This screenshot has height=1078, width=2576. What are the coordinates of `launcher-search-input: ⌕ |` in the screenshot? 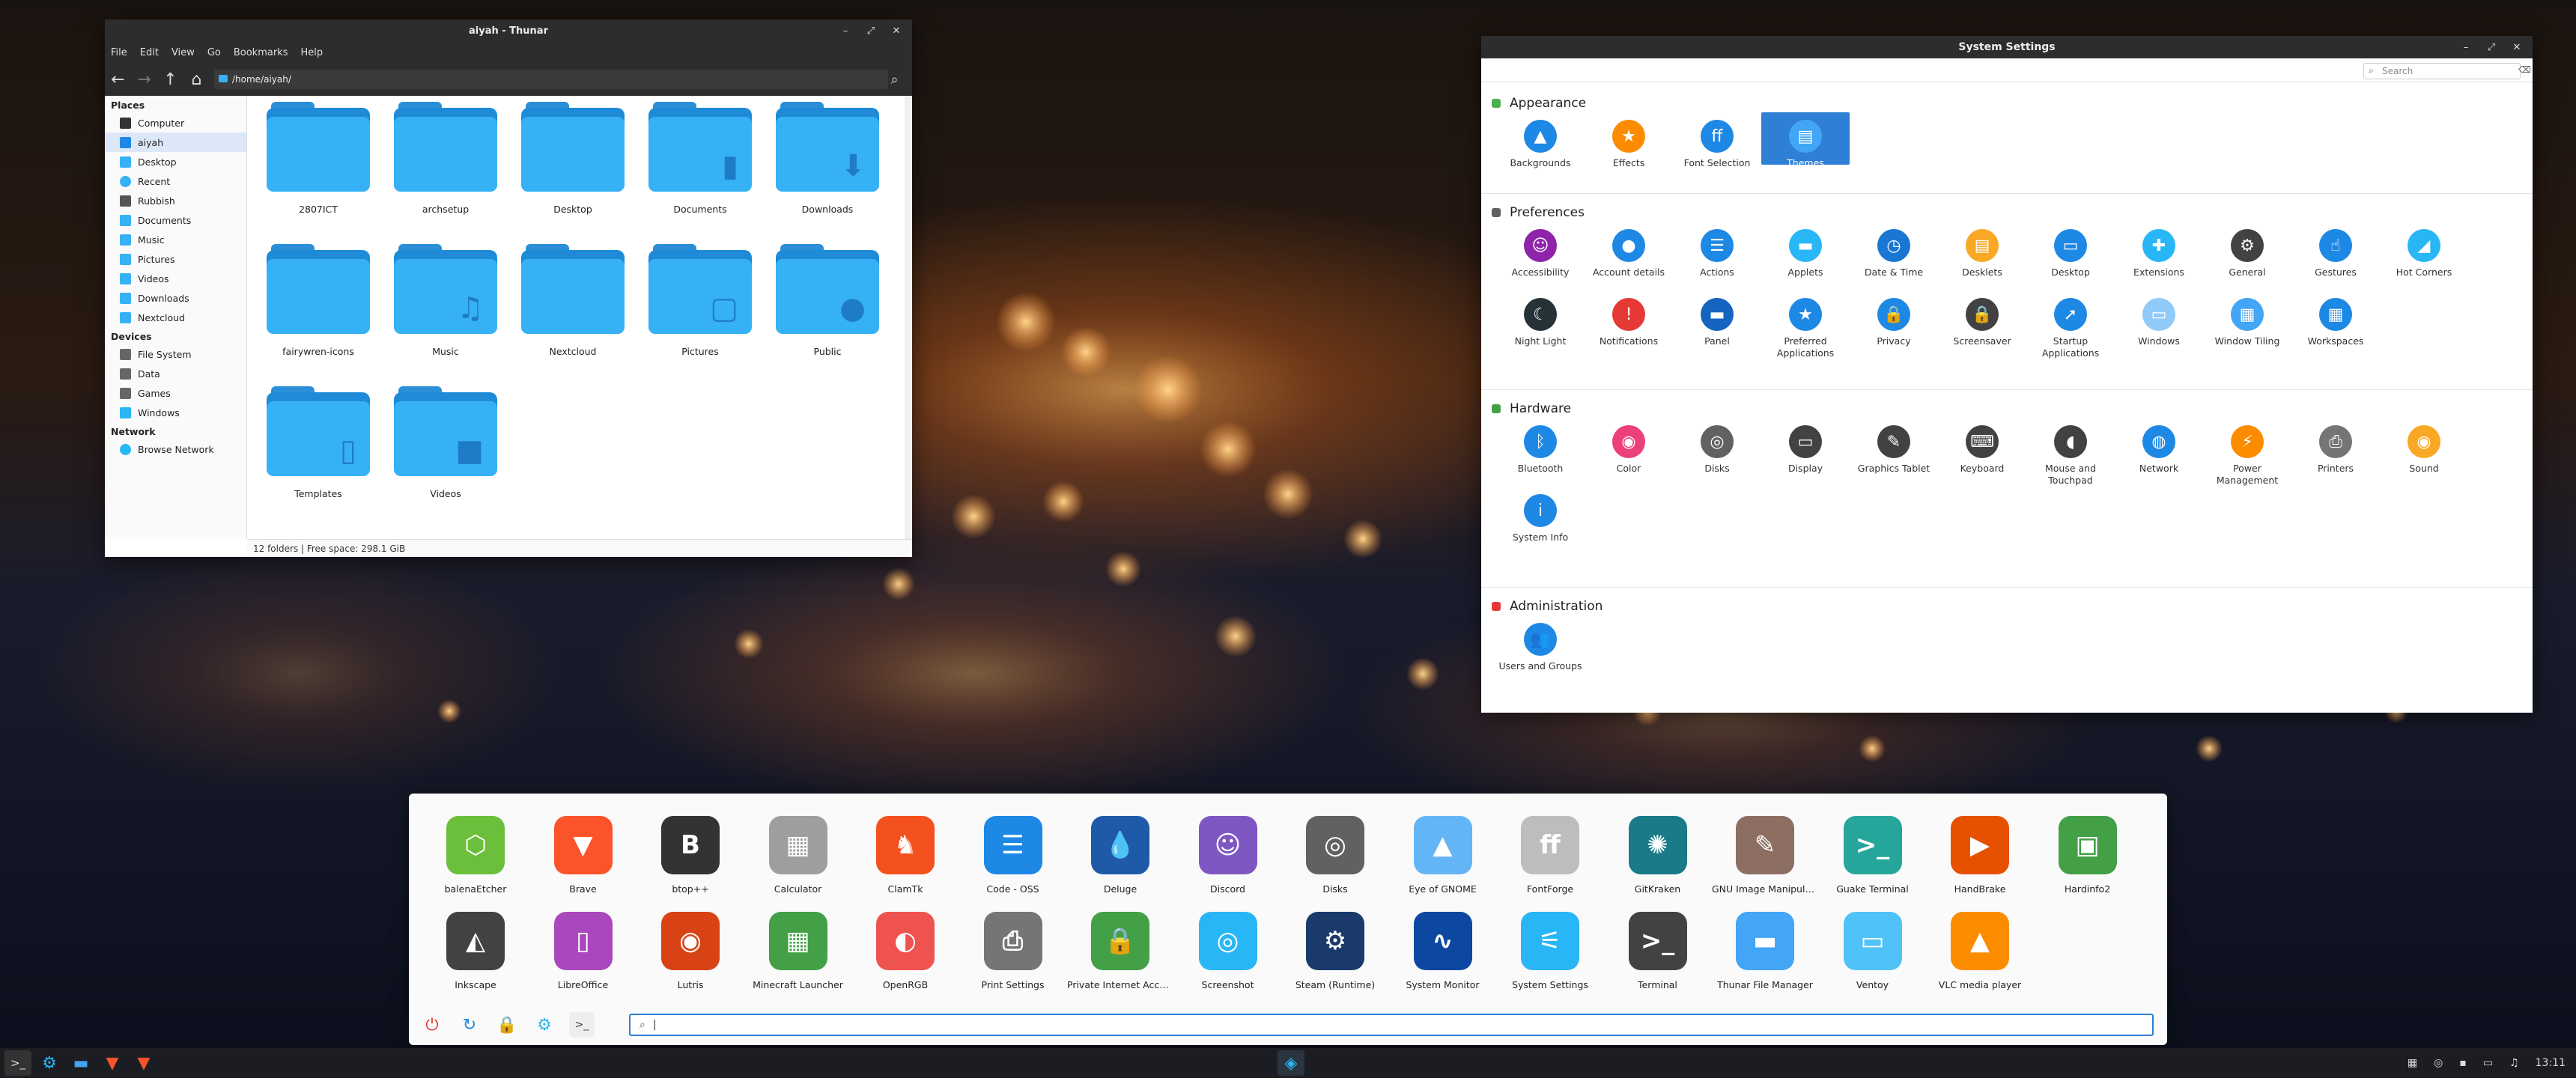 It's located at (1391, 1025).